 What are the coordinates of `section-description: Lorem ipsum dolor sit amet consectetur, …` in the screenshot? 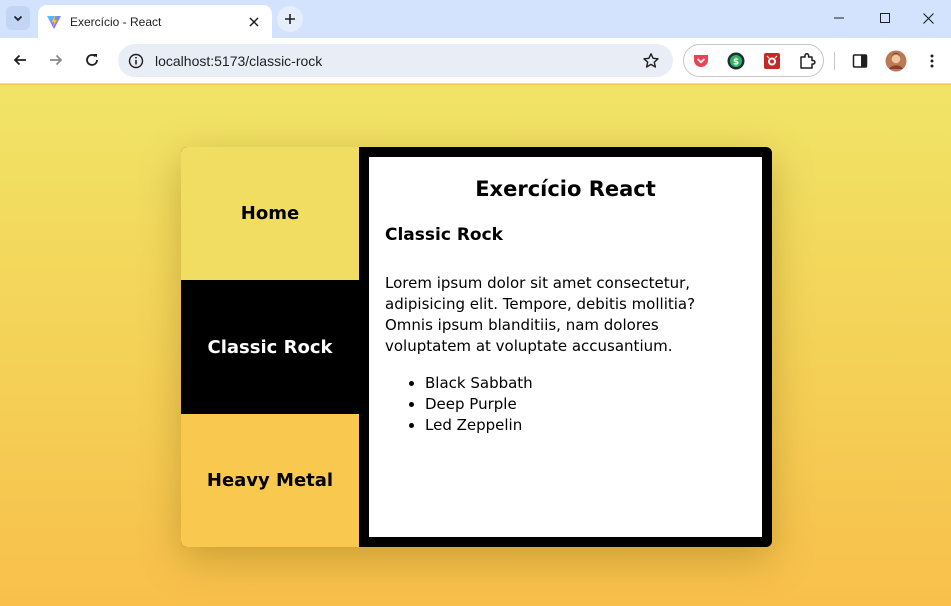 It's located at (540, 314).